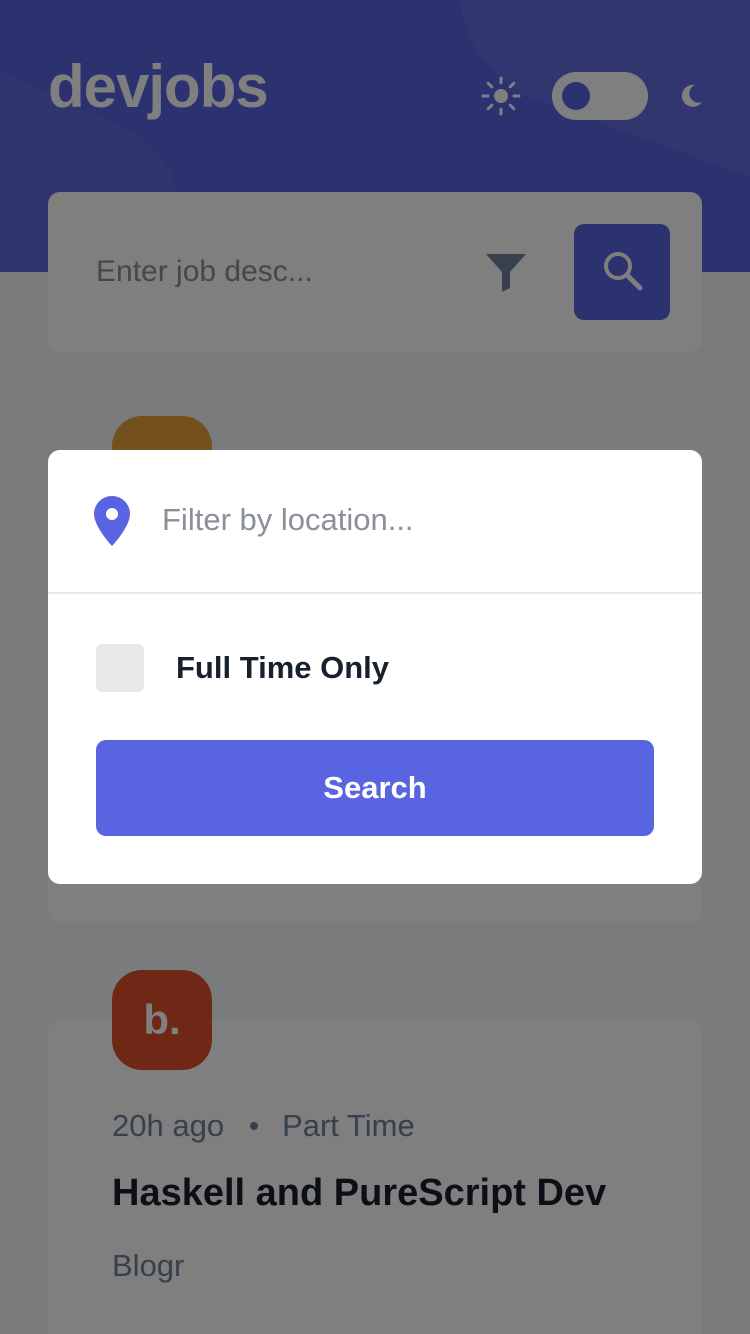  I want to click on location-row, so click(375, 522).